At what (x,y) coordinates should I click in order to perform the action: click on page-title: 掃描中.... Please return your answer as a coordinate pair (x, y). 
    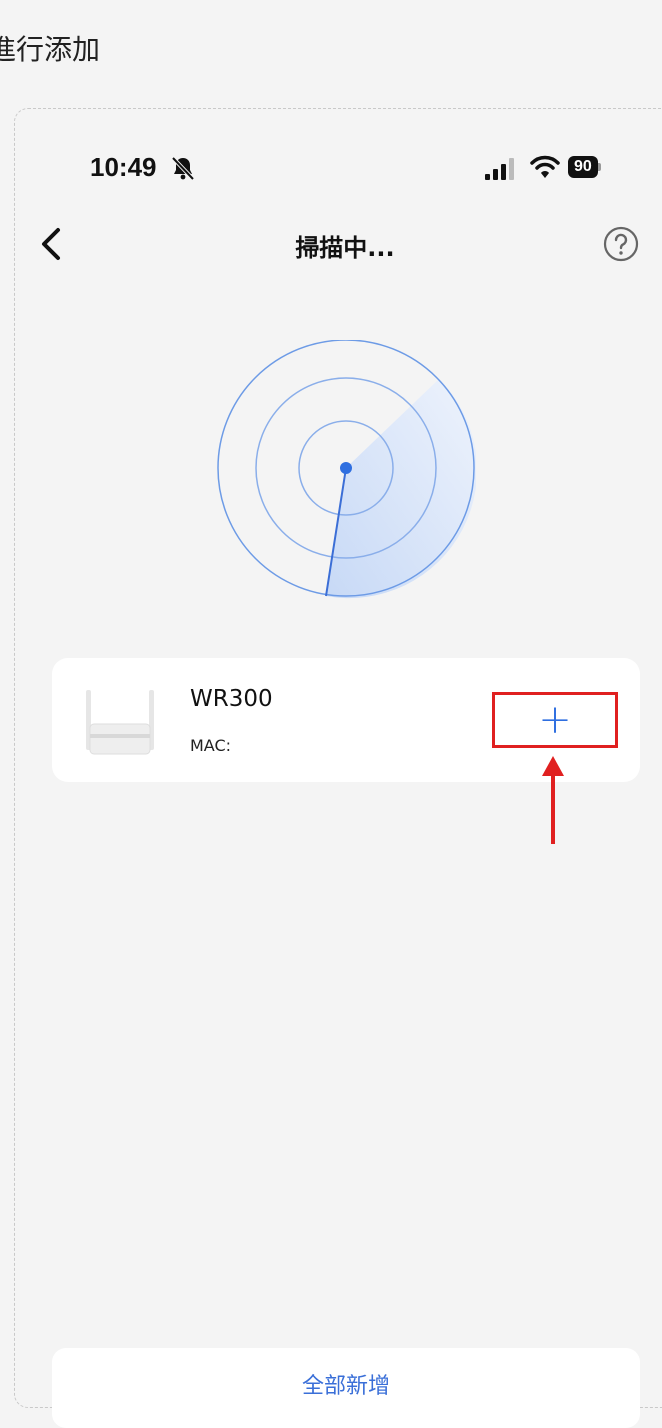
    Looking at the image, I should click on (345, 248).